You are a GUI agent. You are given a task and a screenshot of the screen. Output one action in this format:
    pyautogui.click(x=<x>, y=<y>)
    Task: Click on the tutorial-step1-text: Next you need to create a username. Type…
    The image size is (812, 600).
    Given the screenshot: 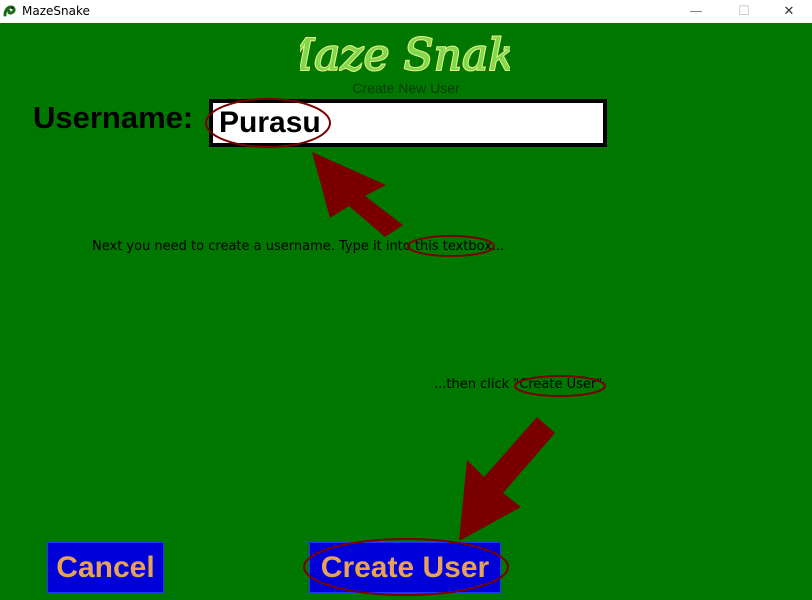 What is the action you would take?
    pyautogui.click(x=253, y=246)
    